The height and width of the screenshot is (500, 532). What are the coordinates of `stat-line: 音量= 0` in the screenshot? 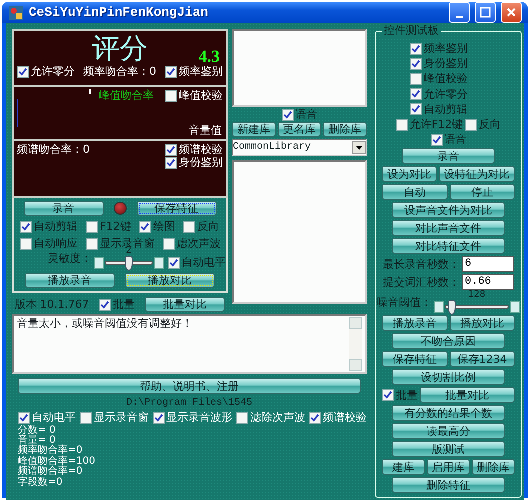 It's located at (37, 441).